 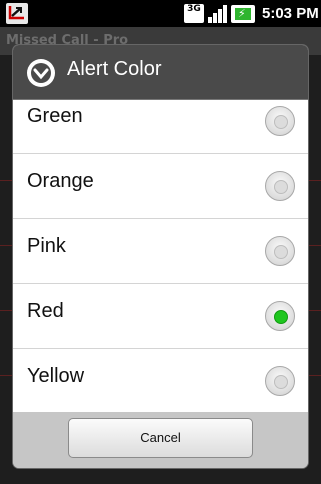 What do you see at coordinates (41, 73) in the screenshot?
I see `chevron-down-icon` at bounding box center [41, 73].